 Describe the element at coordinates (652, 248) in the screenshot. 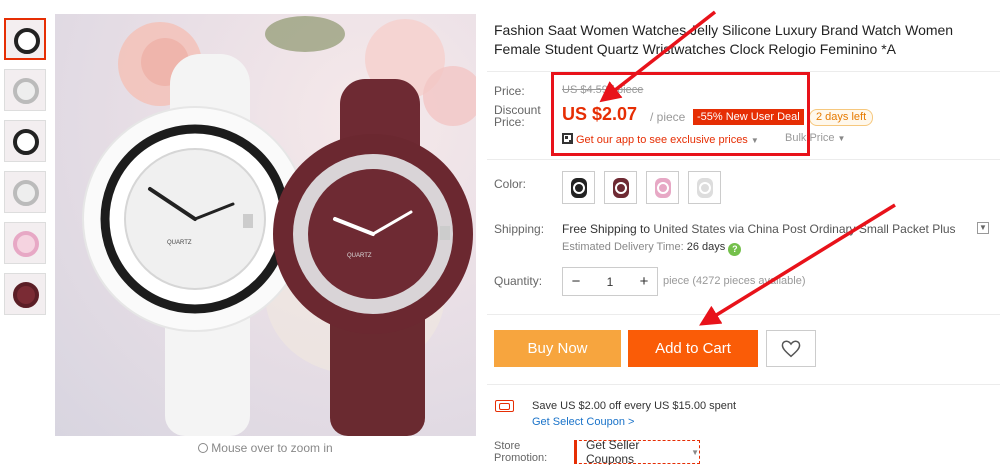

I see `estimated-delivery: Estimated Delivery Time: 26 days ?` at that location.